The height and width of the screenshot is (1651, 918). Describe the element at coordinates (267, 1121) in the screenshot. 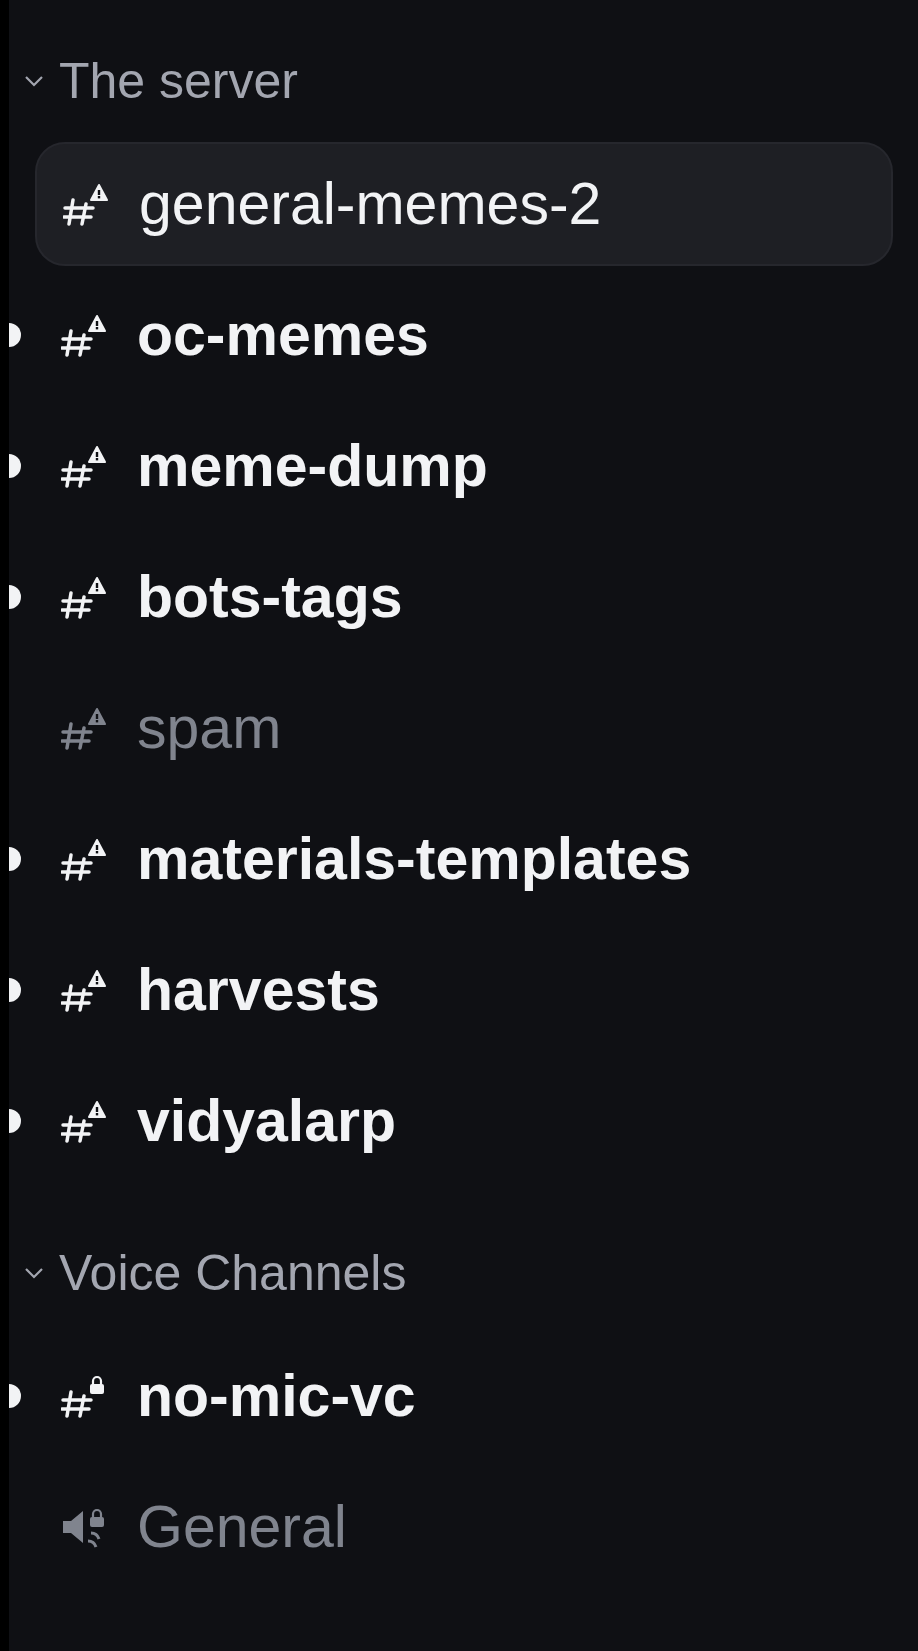

I see `channel-name: vidyalarp` at that location.